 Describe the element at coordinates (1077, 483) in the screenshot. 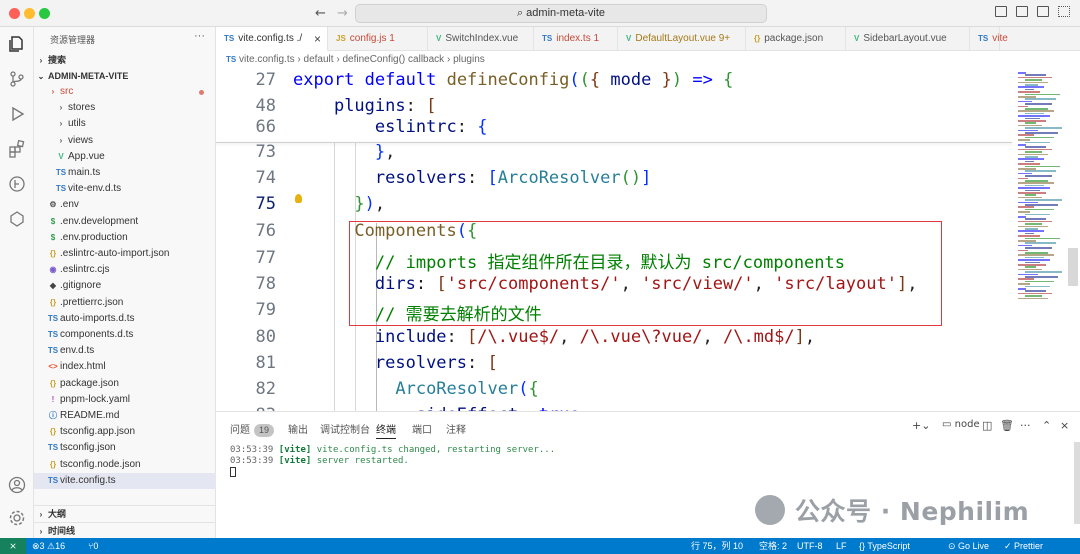

I see `panel-scrollbar` at that location.